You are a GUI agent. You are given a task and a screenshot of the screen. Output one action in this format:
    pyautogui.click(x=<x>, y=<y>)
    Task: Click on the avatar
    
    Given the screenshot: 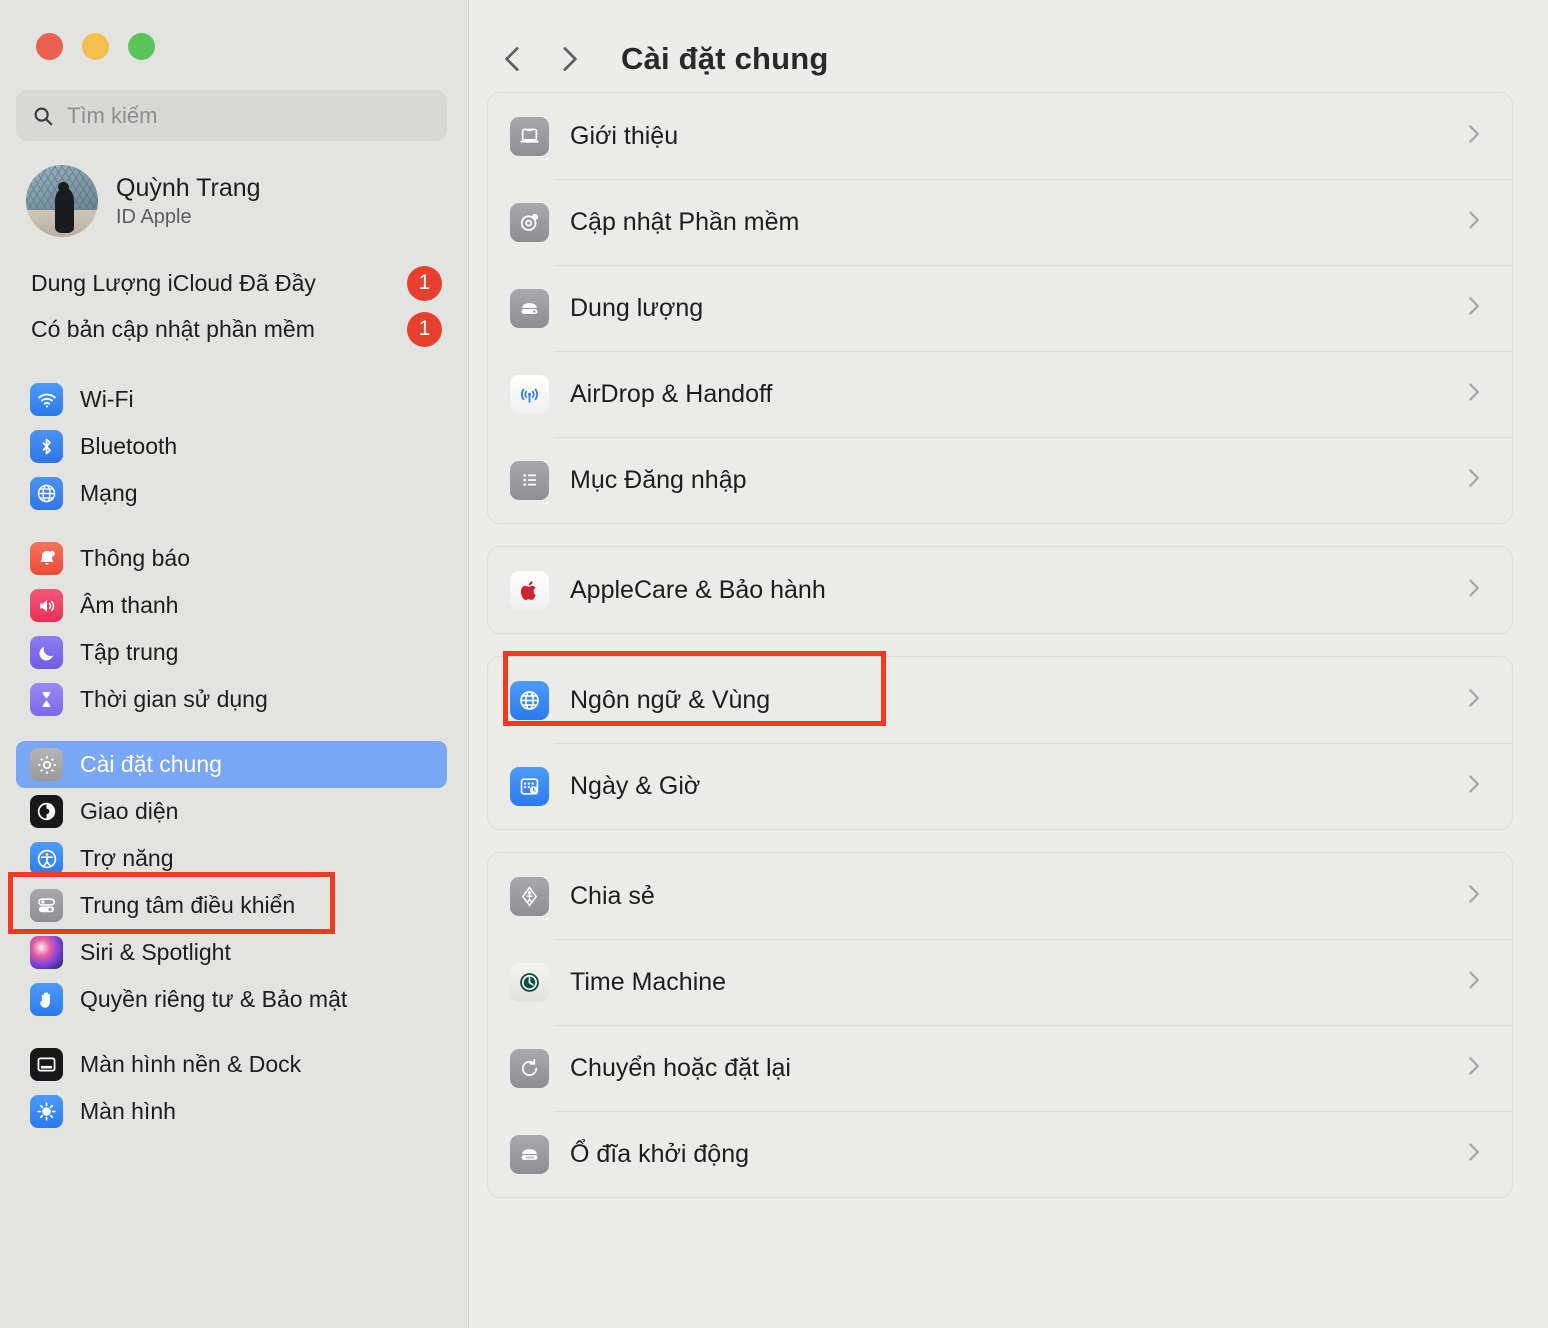 What is the action you would take?
    pyautogui.click(x=62, y=201)
    